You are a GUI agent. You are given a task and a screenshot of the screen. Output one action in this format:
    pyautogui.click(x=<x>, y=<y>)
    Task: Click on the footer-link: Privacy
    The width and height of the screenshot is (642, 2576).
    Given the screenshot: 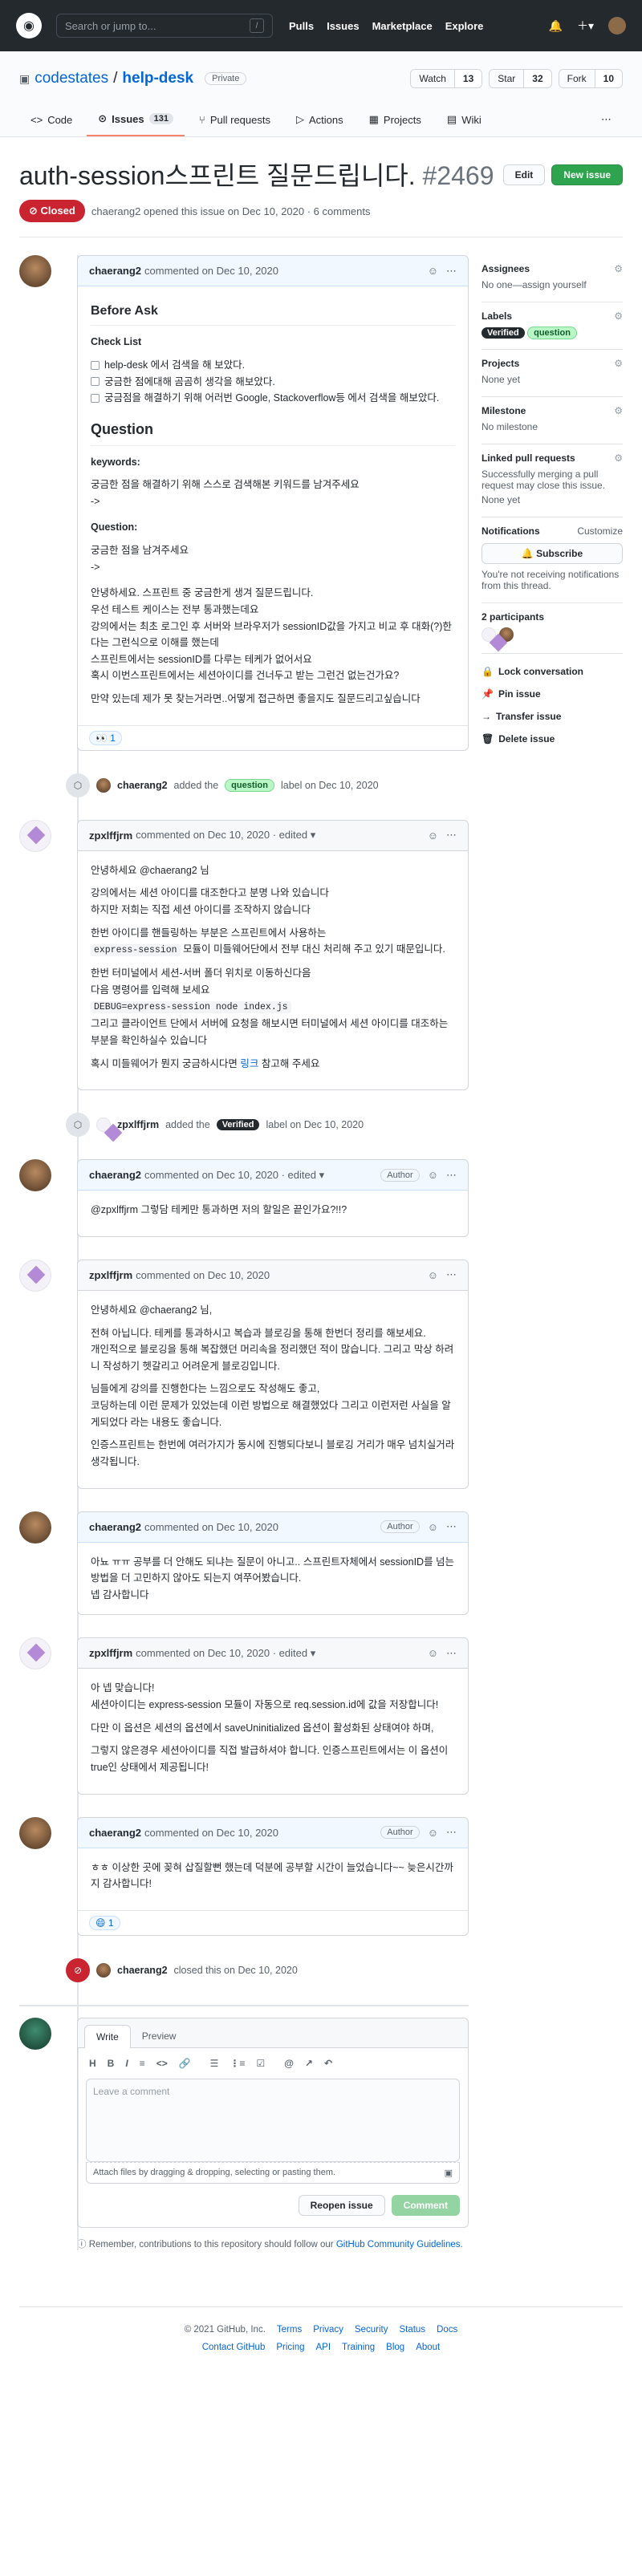 What is the action you would take?
    pyautogui.click(x=328, y=2330)
    